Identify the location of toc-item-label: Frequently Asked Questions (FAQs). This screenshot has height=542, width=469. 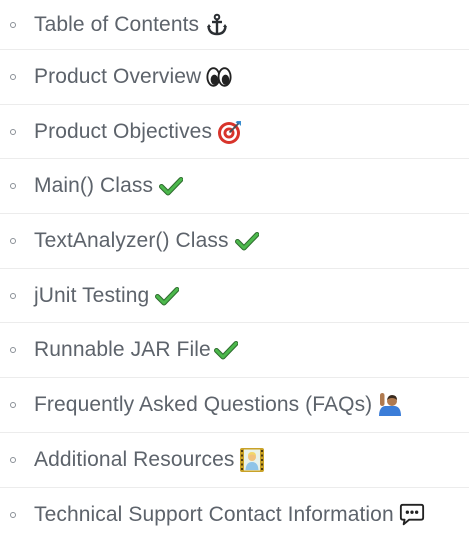
(203, 405).